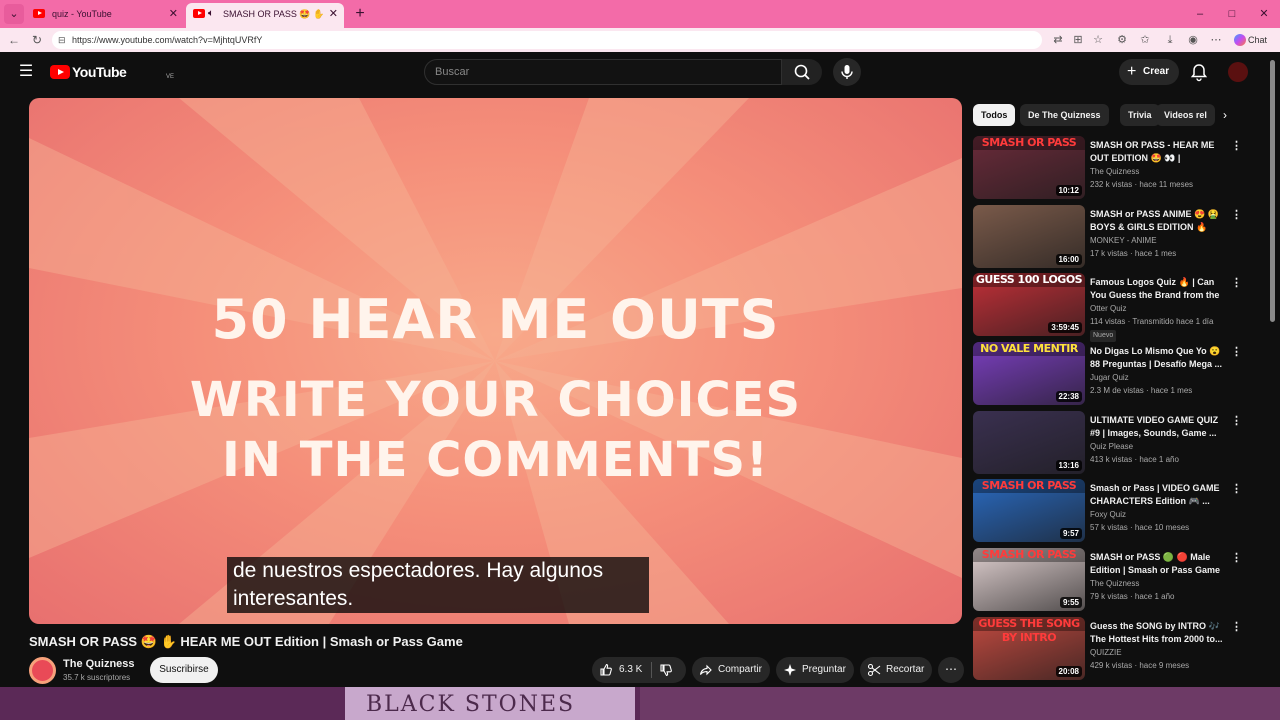 This screenshot has height=720, width=1280. What do you see at coordinates (815, 670) in the screenshot?
I see `ask-button: Preguntar` at bounding box center [815, 670].